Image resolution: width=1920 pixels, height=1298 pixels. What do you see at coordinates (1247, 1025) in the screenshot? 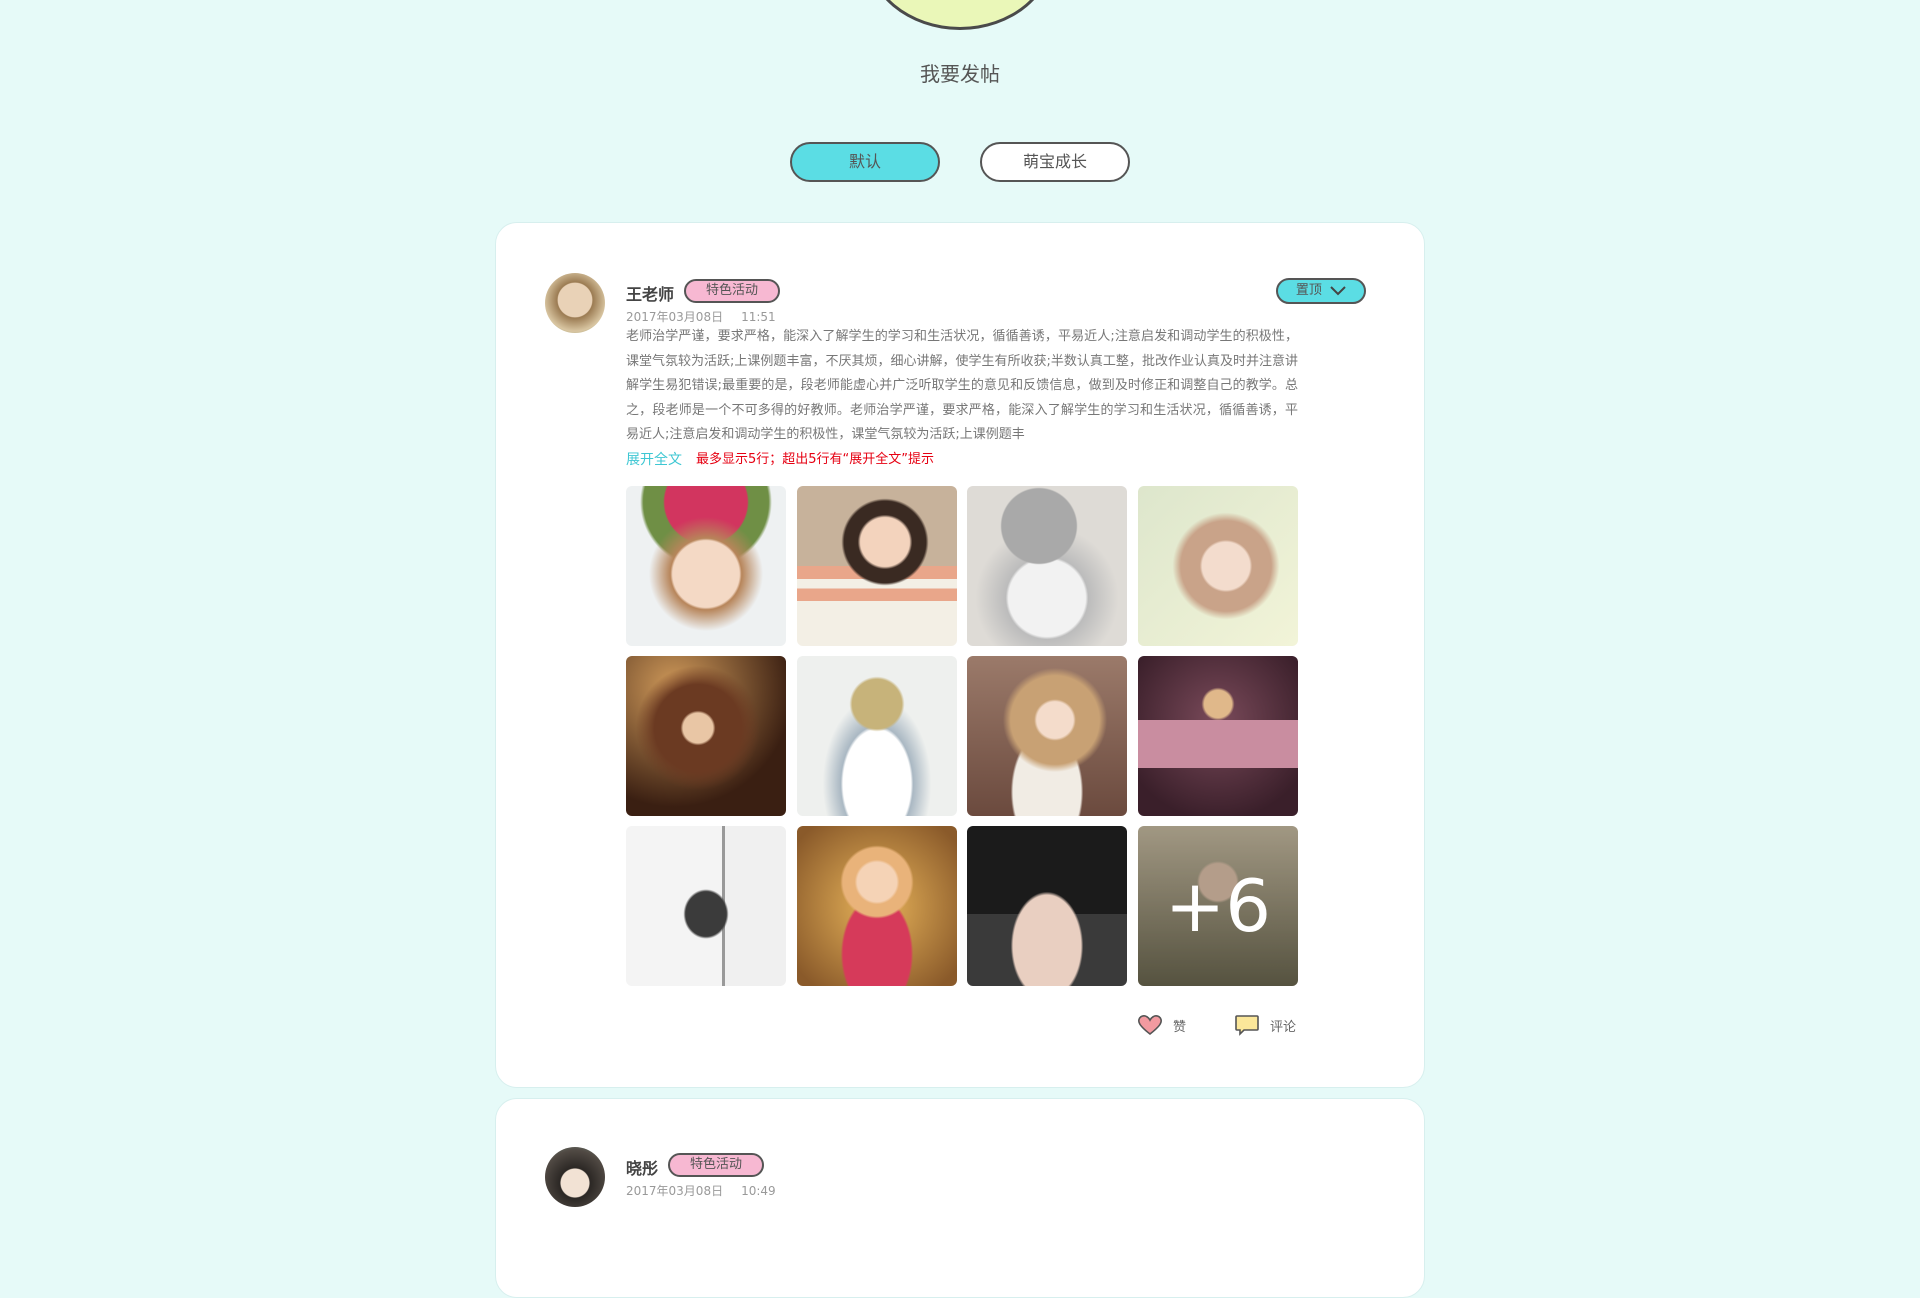
I see `comment-bubble-icon` at bounding box center [1247, 1025].